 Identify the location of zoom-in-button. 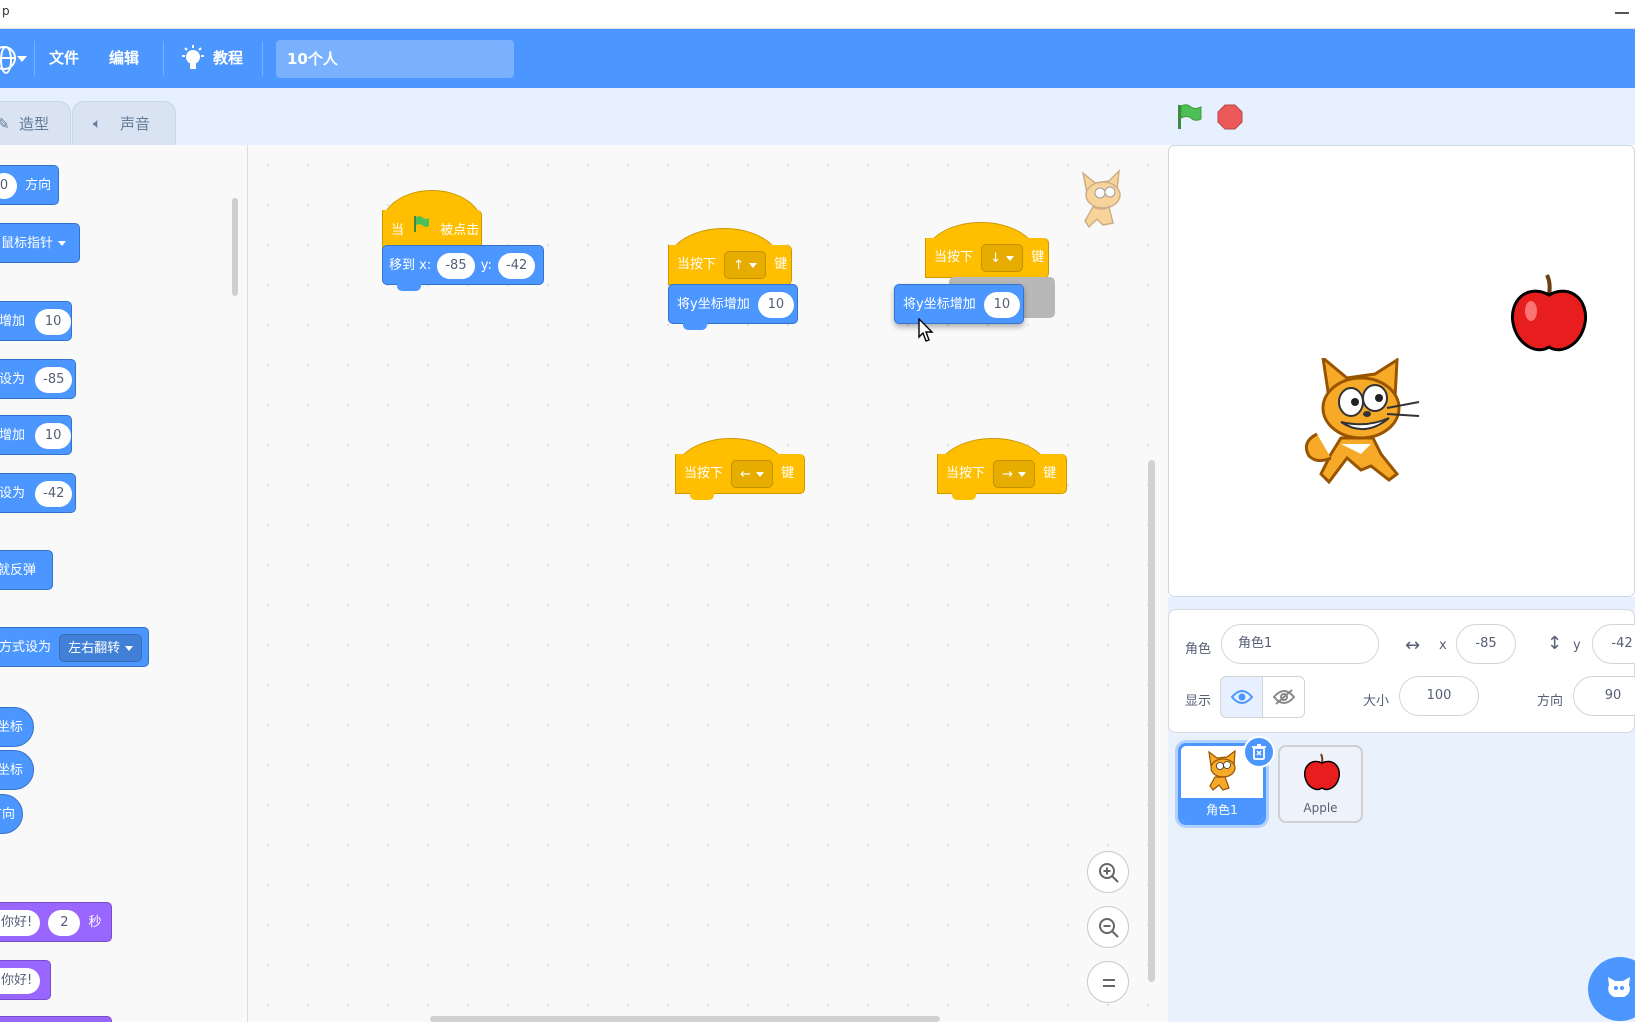
(1108, 872).